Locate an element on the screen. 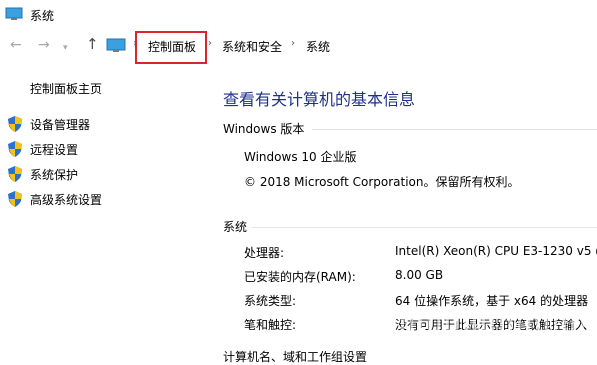  ram-label: 已安装的内存(RAM): is located at coordinates (300, 277).